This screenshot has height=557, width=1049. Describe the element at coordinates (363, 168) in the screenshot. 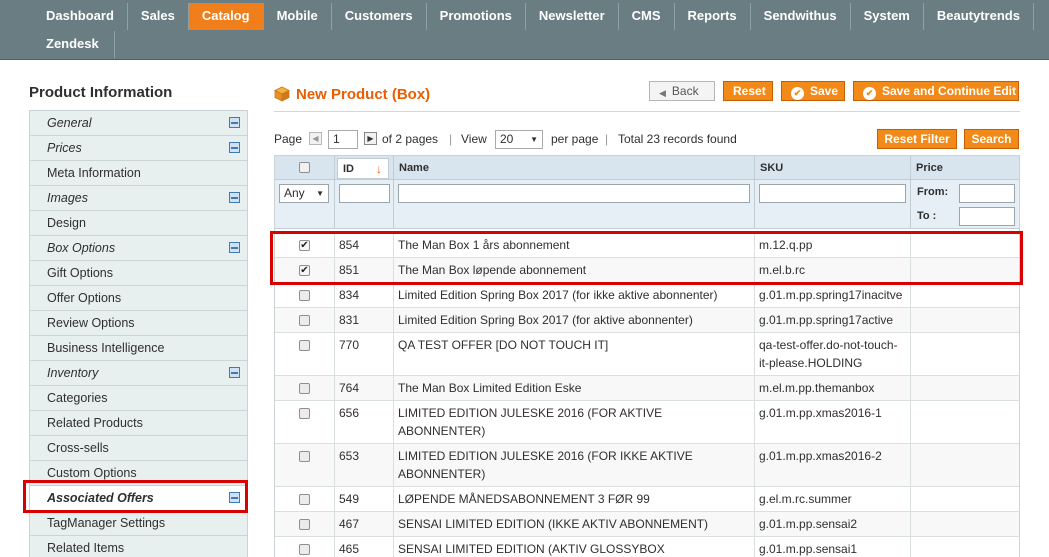

I see `id-column-header: ID ↓` at that location.